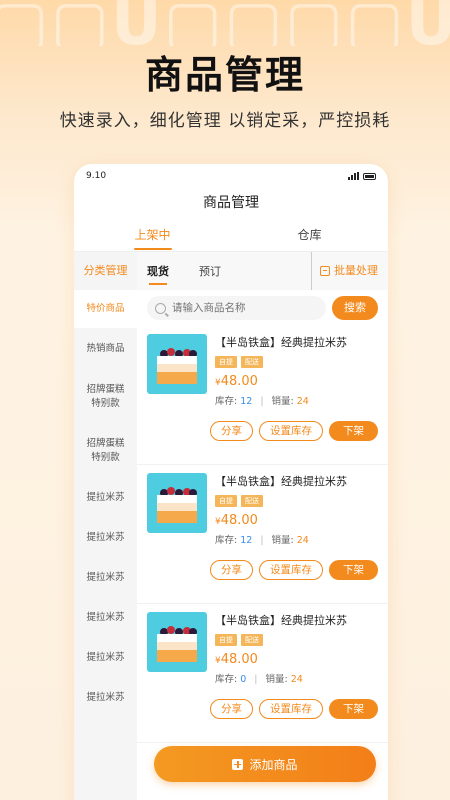  I want to click on search-box, so click(236, 308).